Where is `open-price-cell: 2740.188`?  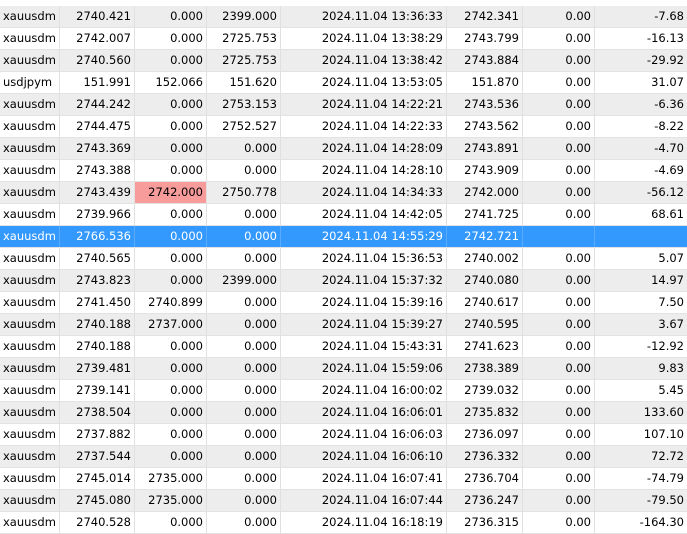 open-price-cell: 2740.188 is located at coordinates (97, 324).